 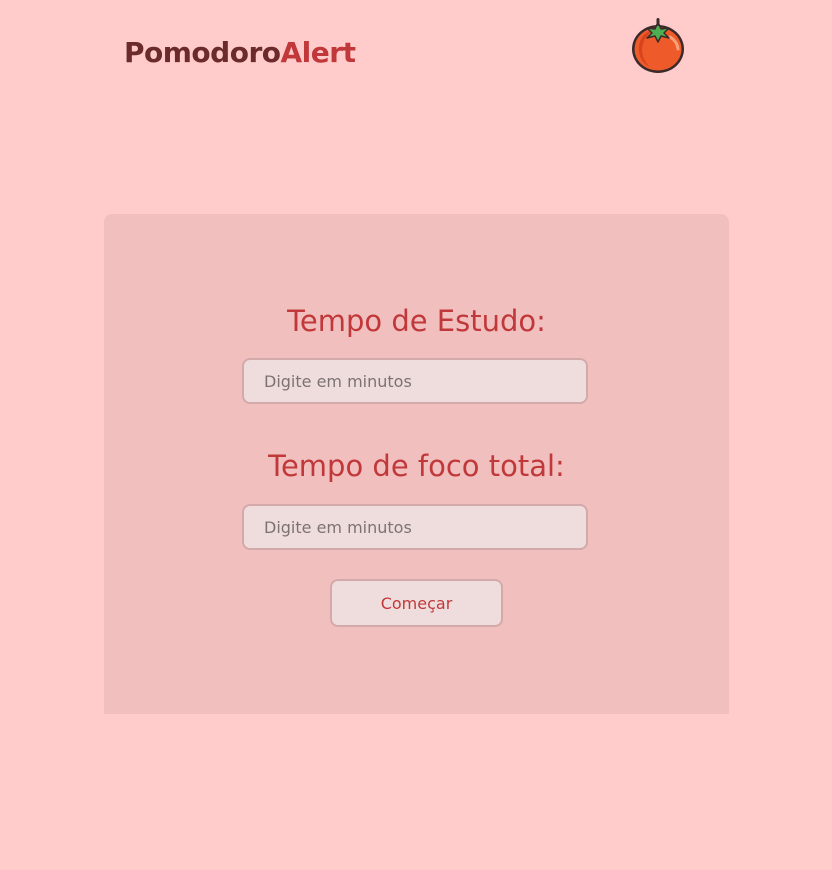 I want to click on focus-time-label: Tempo de foco total:, so click(x=416, y=466).